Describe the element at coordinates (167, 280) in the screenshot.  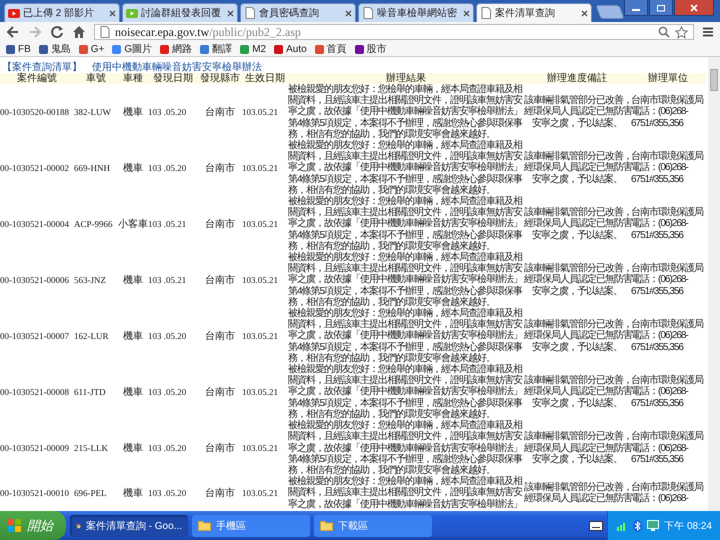
I see `table-cell: 103 .05.21` at that location.